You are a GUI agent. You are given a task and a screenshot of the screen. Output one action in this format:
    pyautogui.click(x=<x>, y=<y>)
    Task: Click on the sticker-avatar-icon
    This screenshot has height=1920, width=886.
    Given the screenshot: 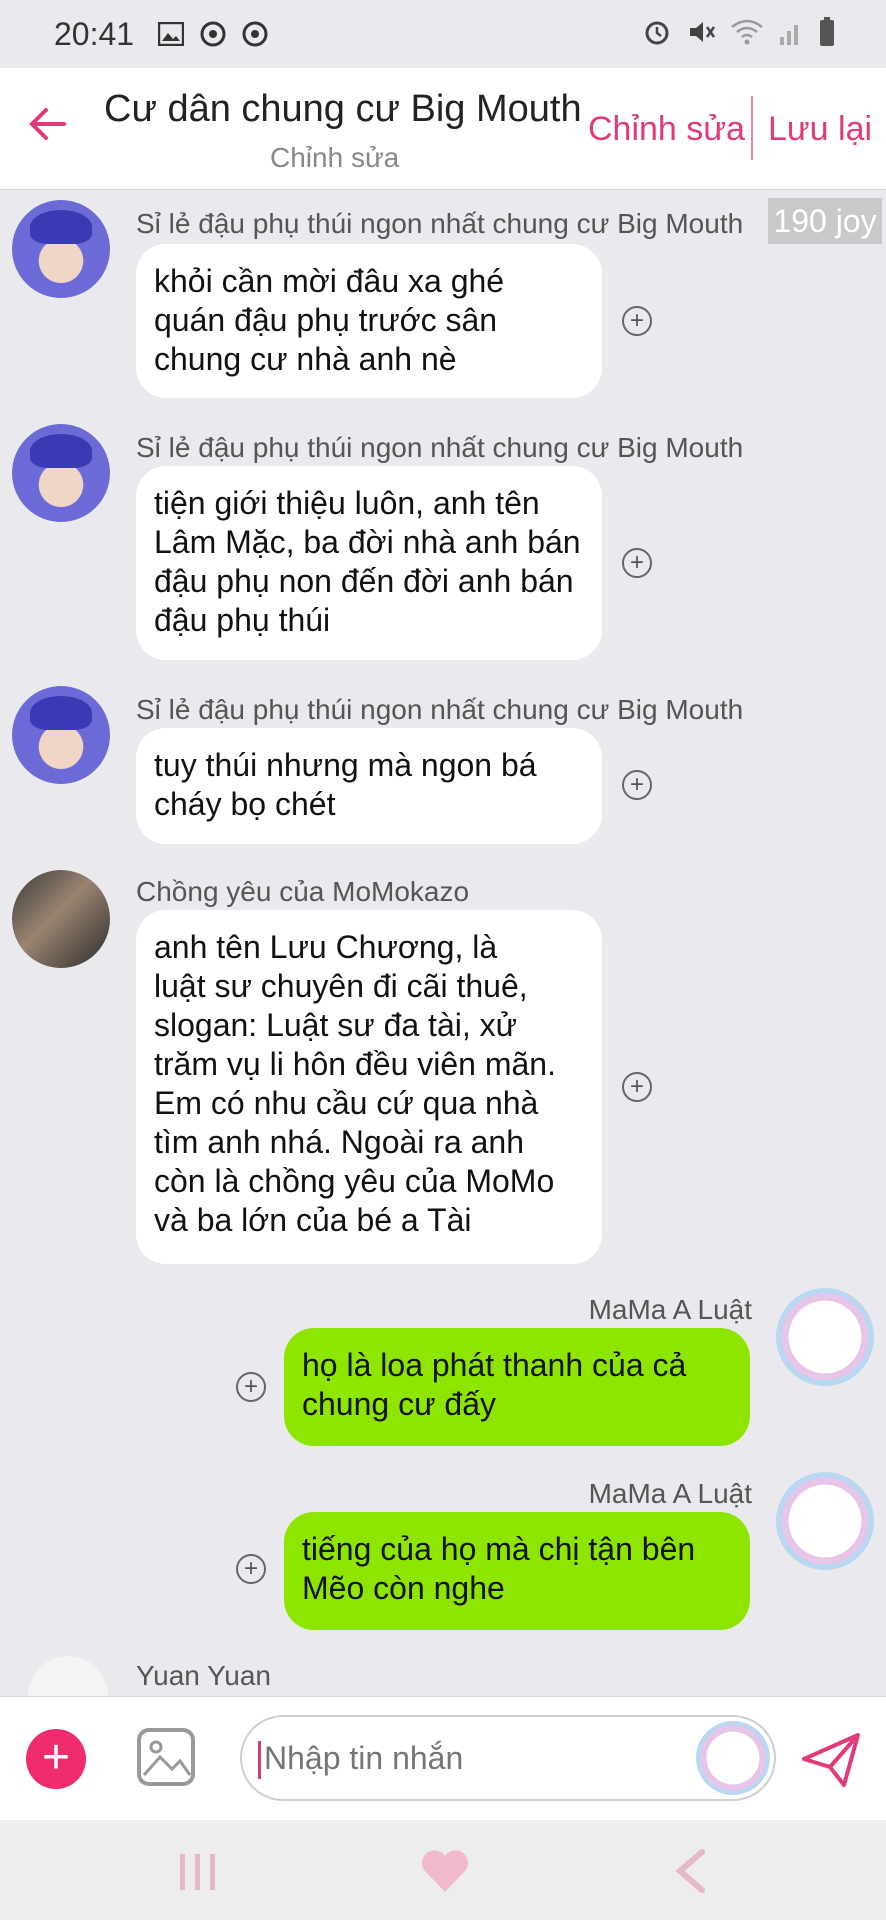 What is the action you would take?
    pyautogui.click(x=733, y=1758)
    